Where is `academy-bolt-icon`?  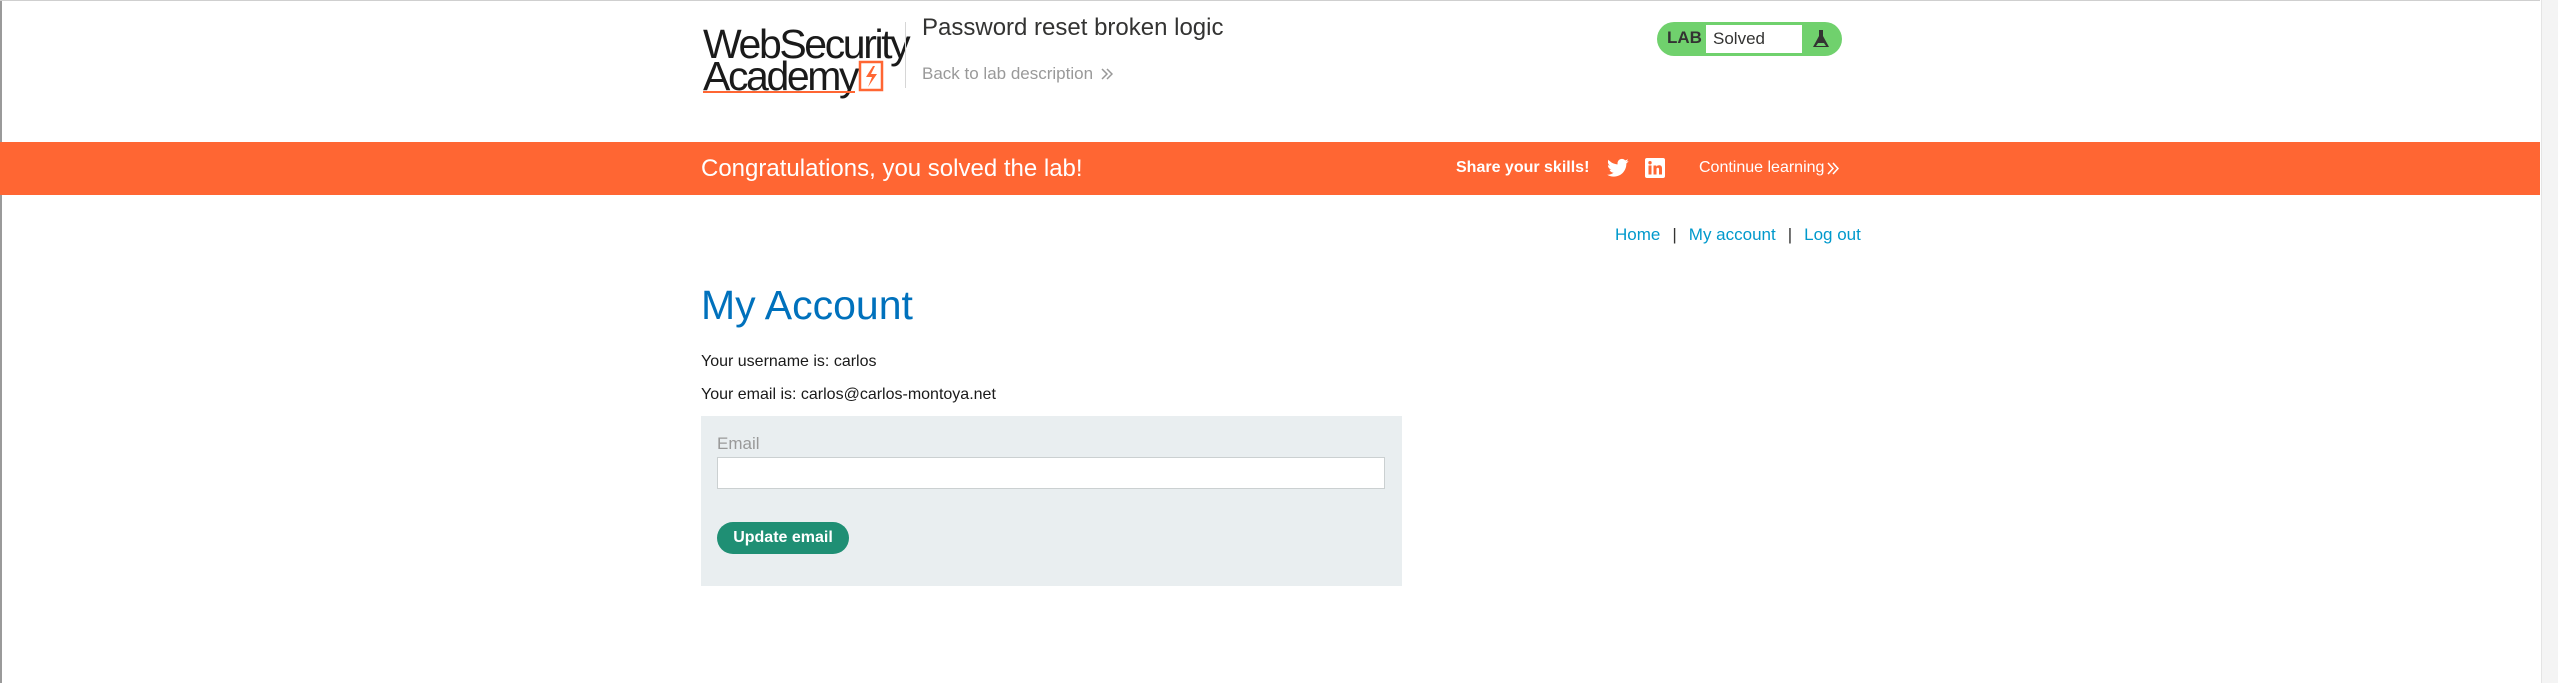
academy-bolt-icon is located at coordinates (871, 76).